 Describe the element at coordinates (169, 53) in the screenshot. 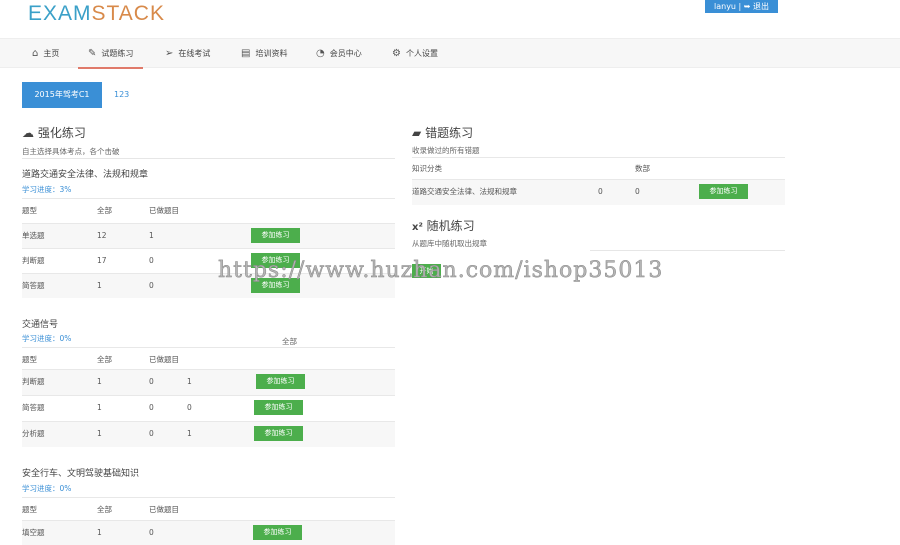

I see `send-icon: ➢` at that location.